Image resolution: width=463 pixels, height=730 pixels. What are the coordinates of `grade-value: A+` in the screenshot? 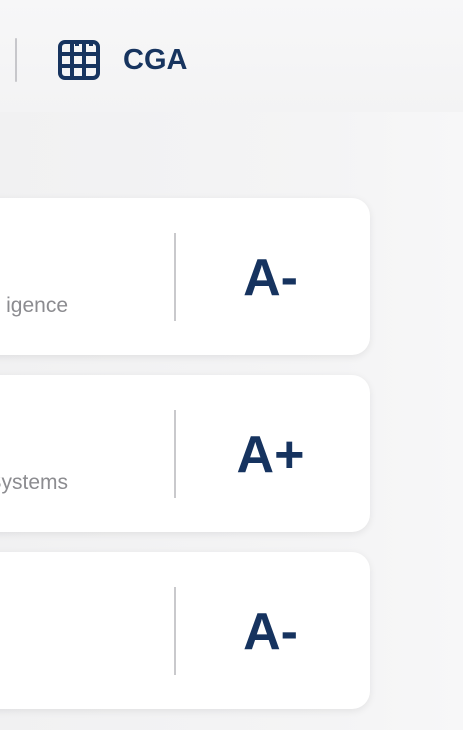 It's located at (270, 455).